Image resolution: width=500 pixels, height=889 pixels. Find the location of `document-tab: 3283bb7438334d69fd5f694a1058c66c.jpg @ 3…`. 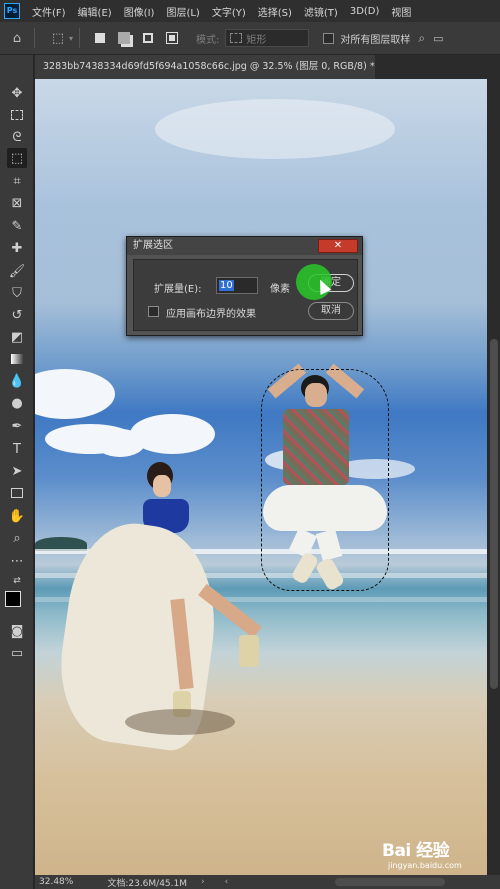

document-tab: 3283bb7438334d69fd5f694a1058c66c.jpg @ 3… is located at coordinates (205, 67).